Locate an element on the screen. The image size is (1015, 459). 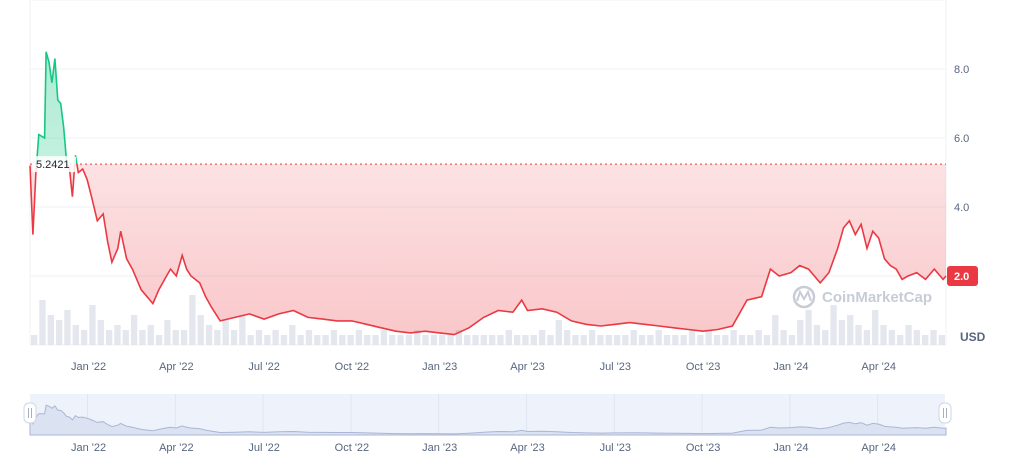
watermark-text: CoinMarketCap is located at coordinates (877, 297).